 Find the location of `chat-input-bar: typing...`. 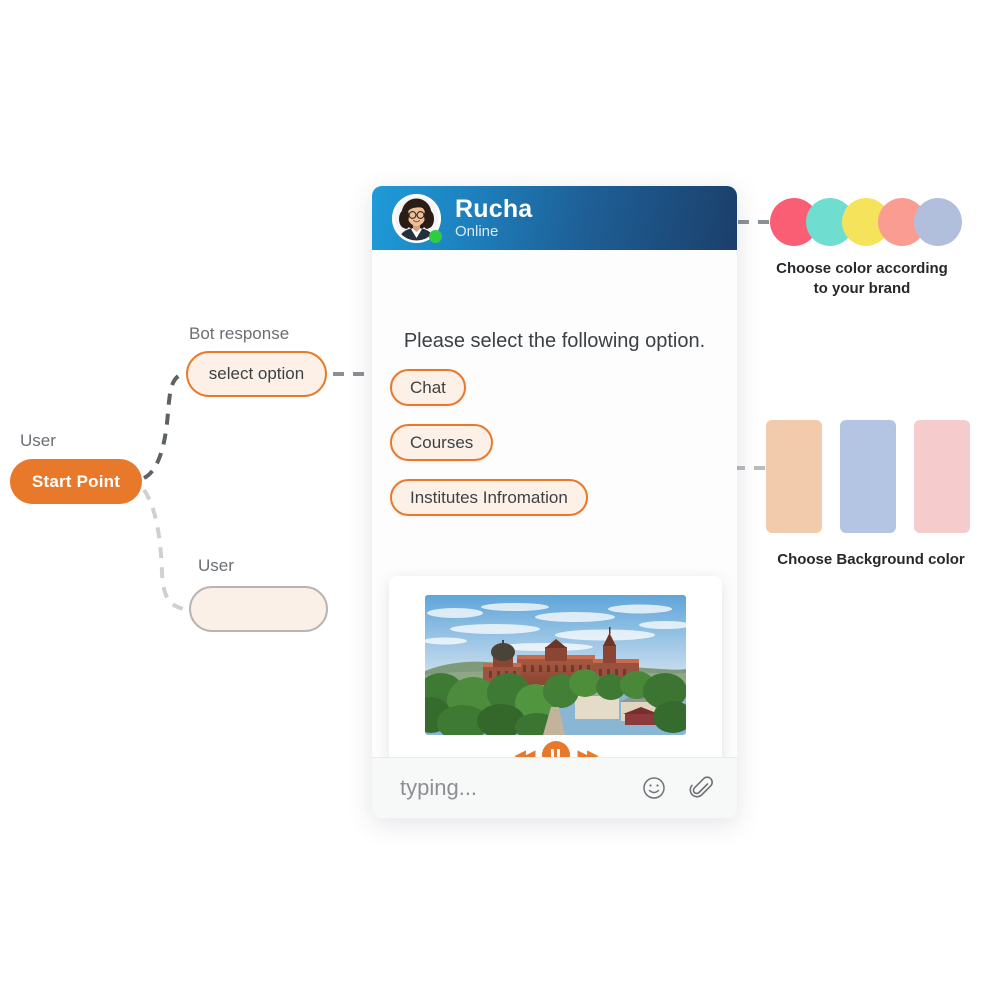

chat-input-bar: typing... is located at coordinates (554, 787).